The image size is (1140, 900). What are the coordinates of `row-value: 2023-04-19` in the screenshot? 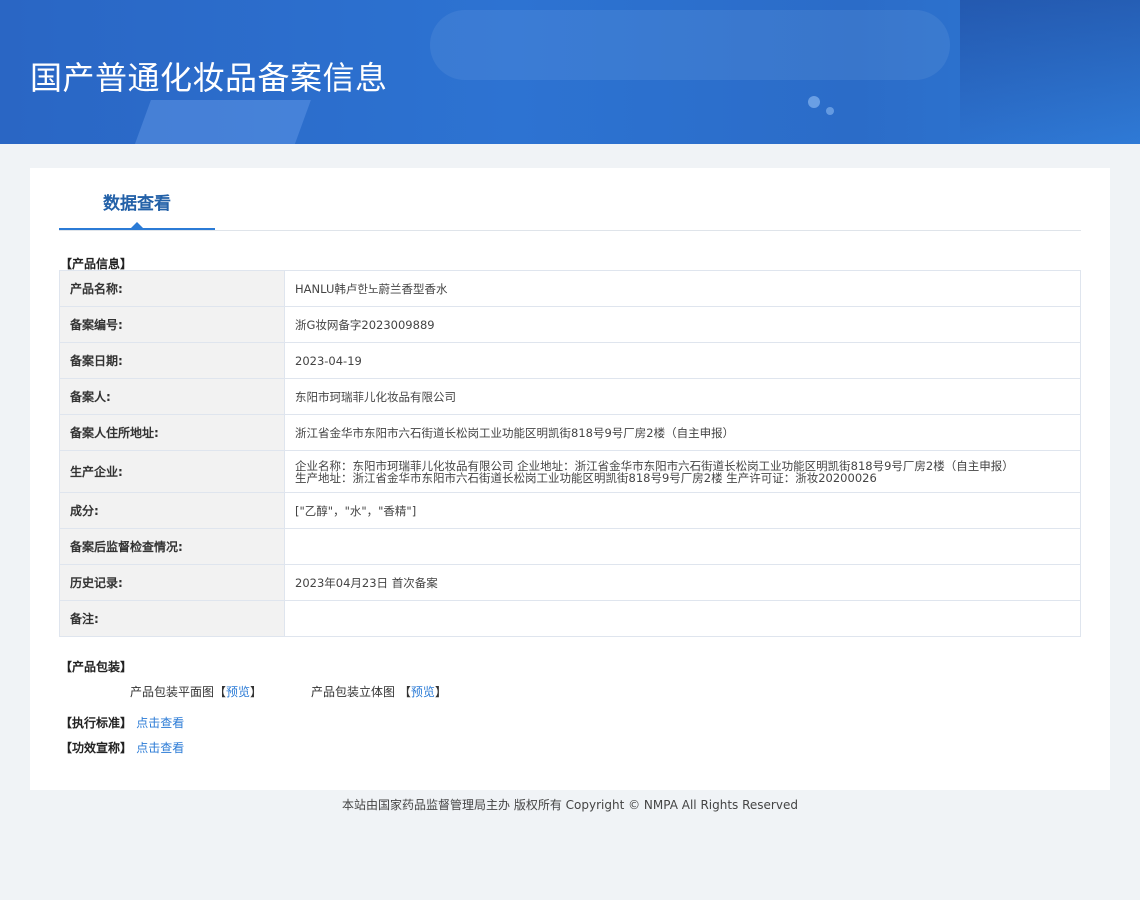 It's located at (682, 360).